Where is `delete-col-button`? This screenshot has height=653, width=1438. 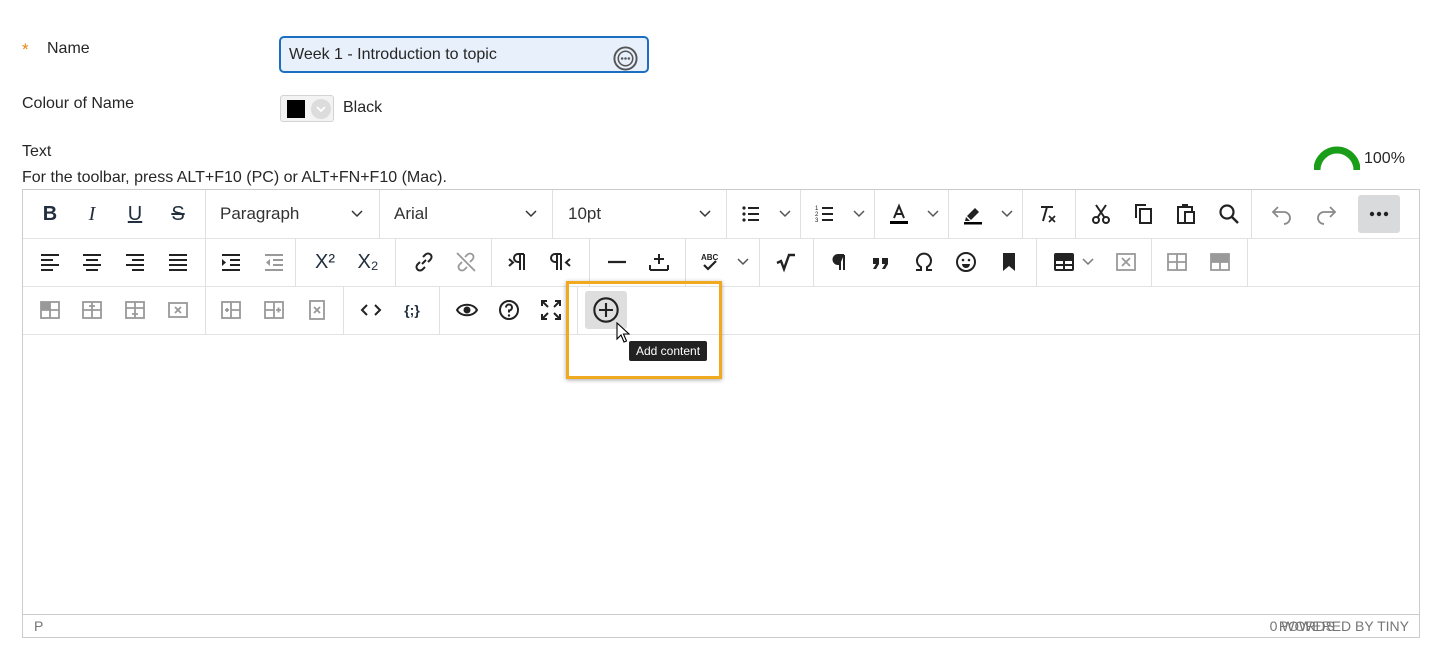 delete-col-button is located at coordinates (317, 310).